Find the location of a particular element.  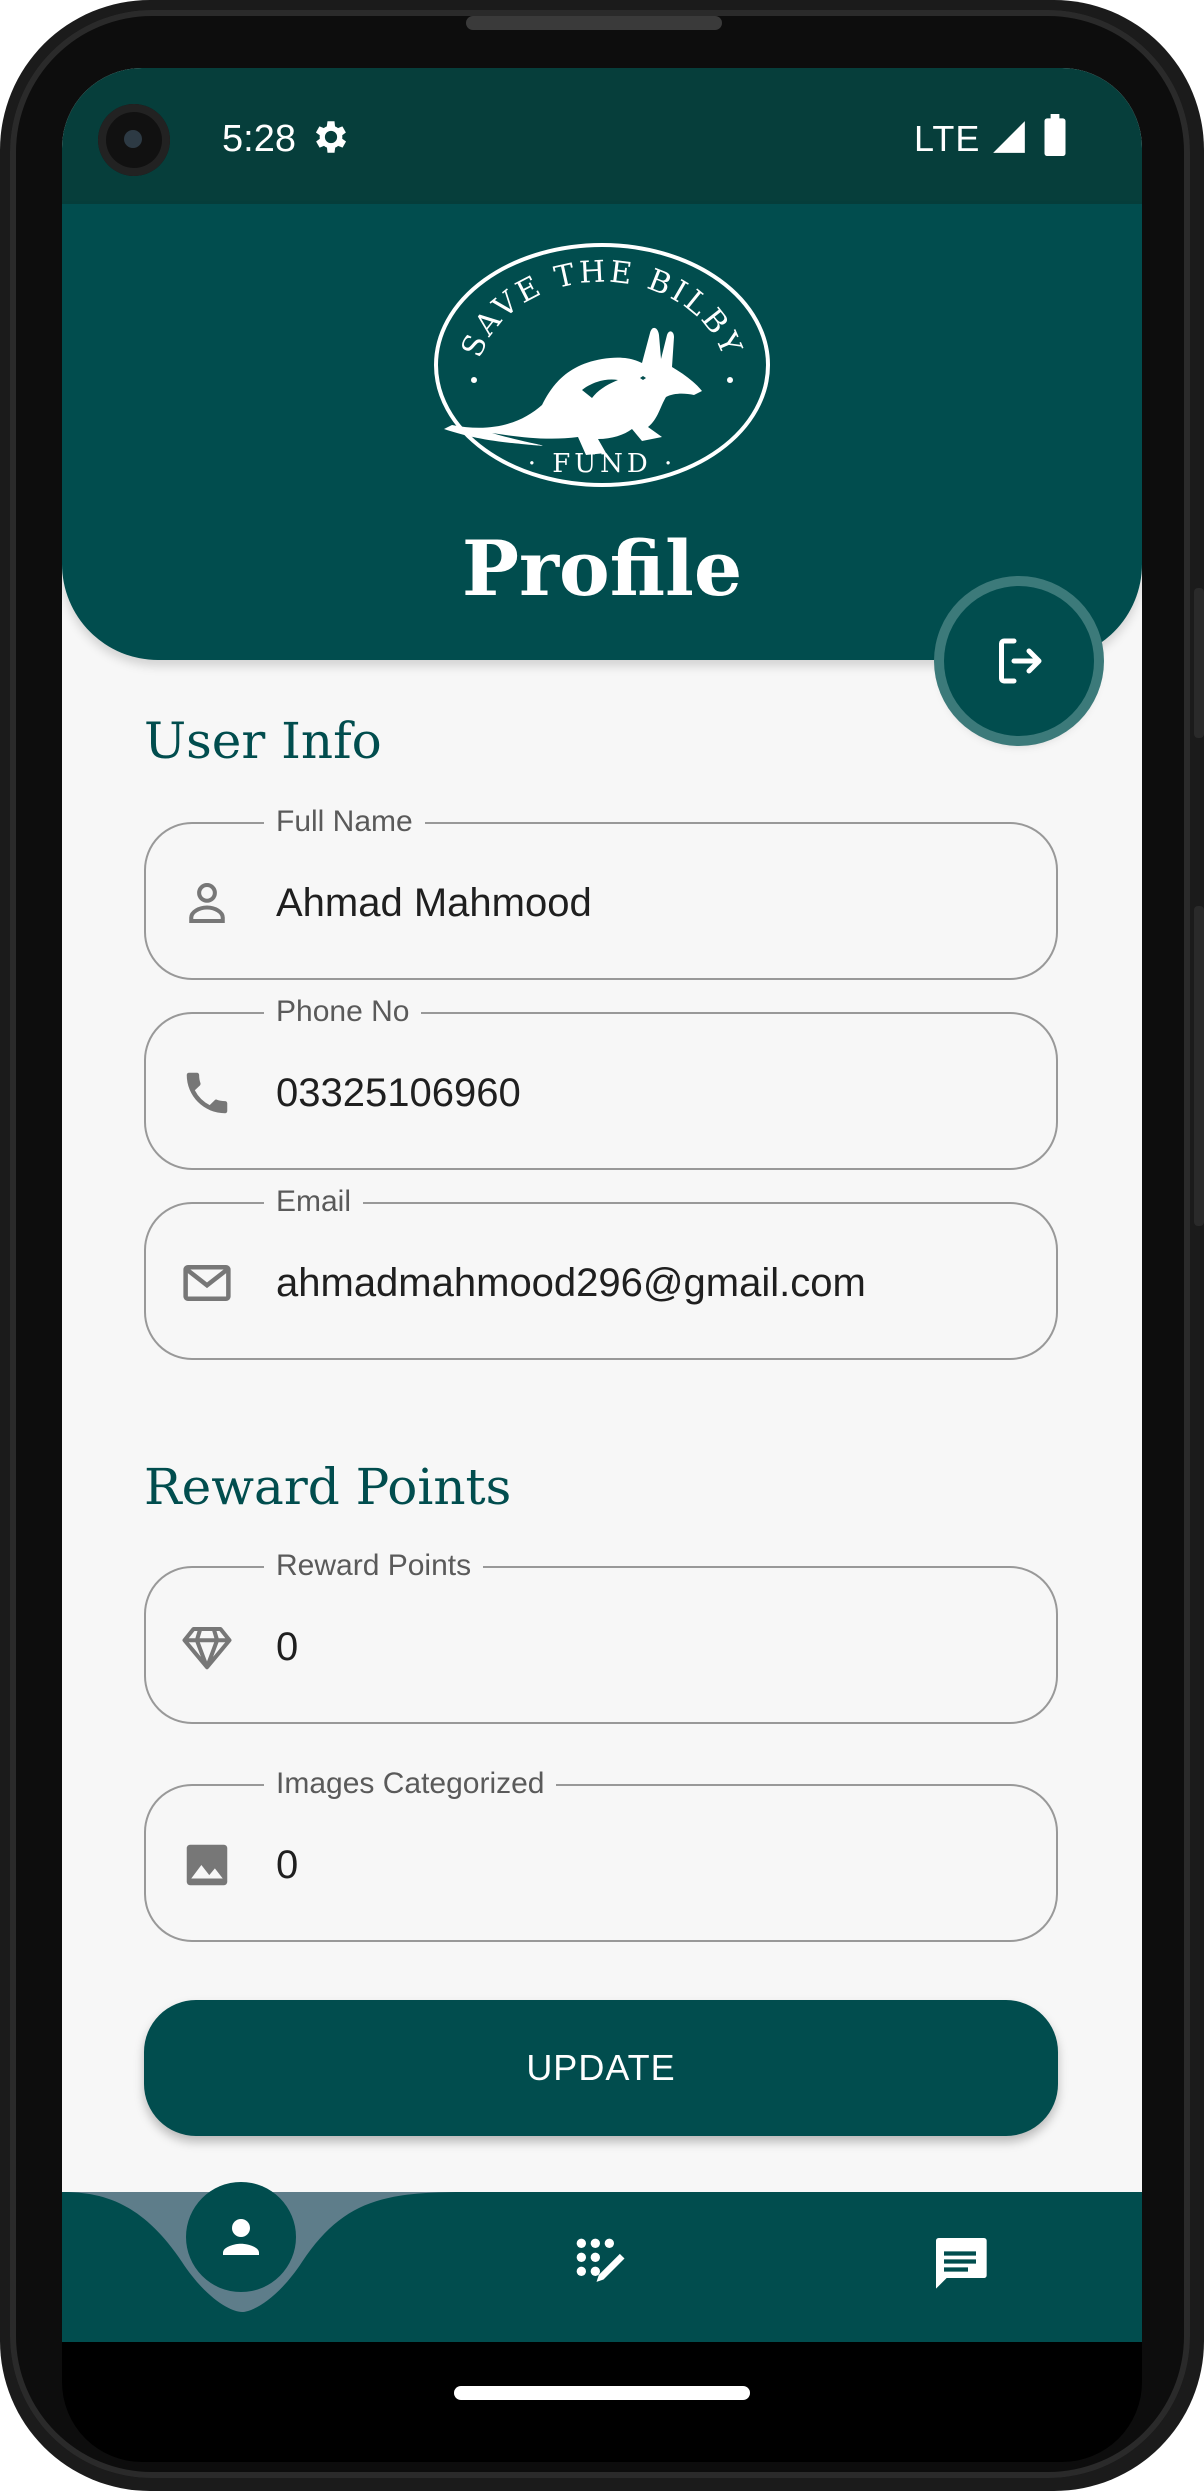

chat-icon is located at coordinates (961, 2263).